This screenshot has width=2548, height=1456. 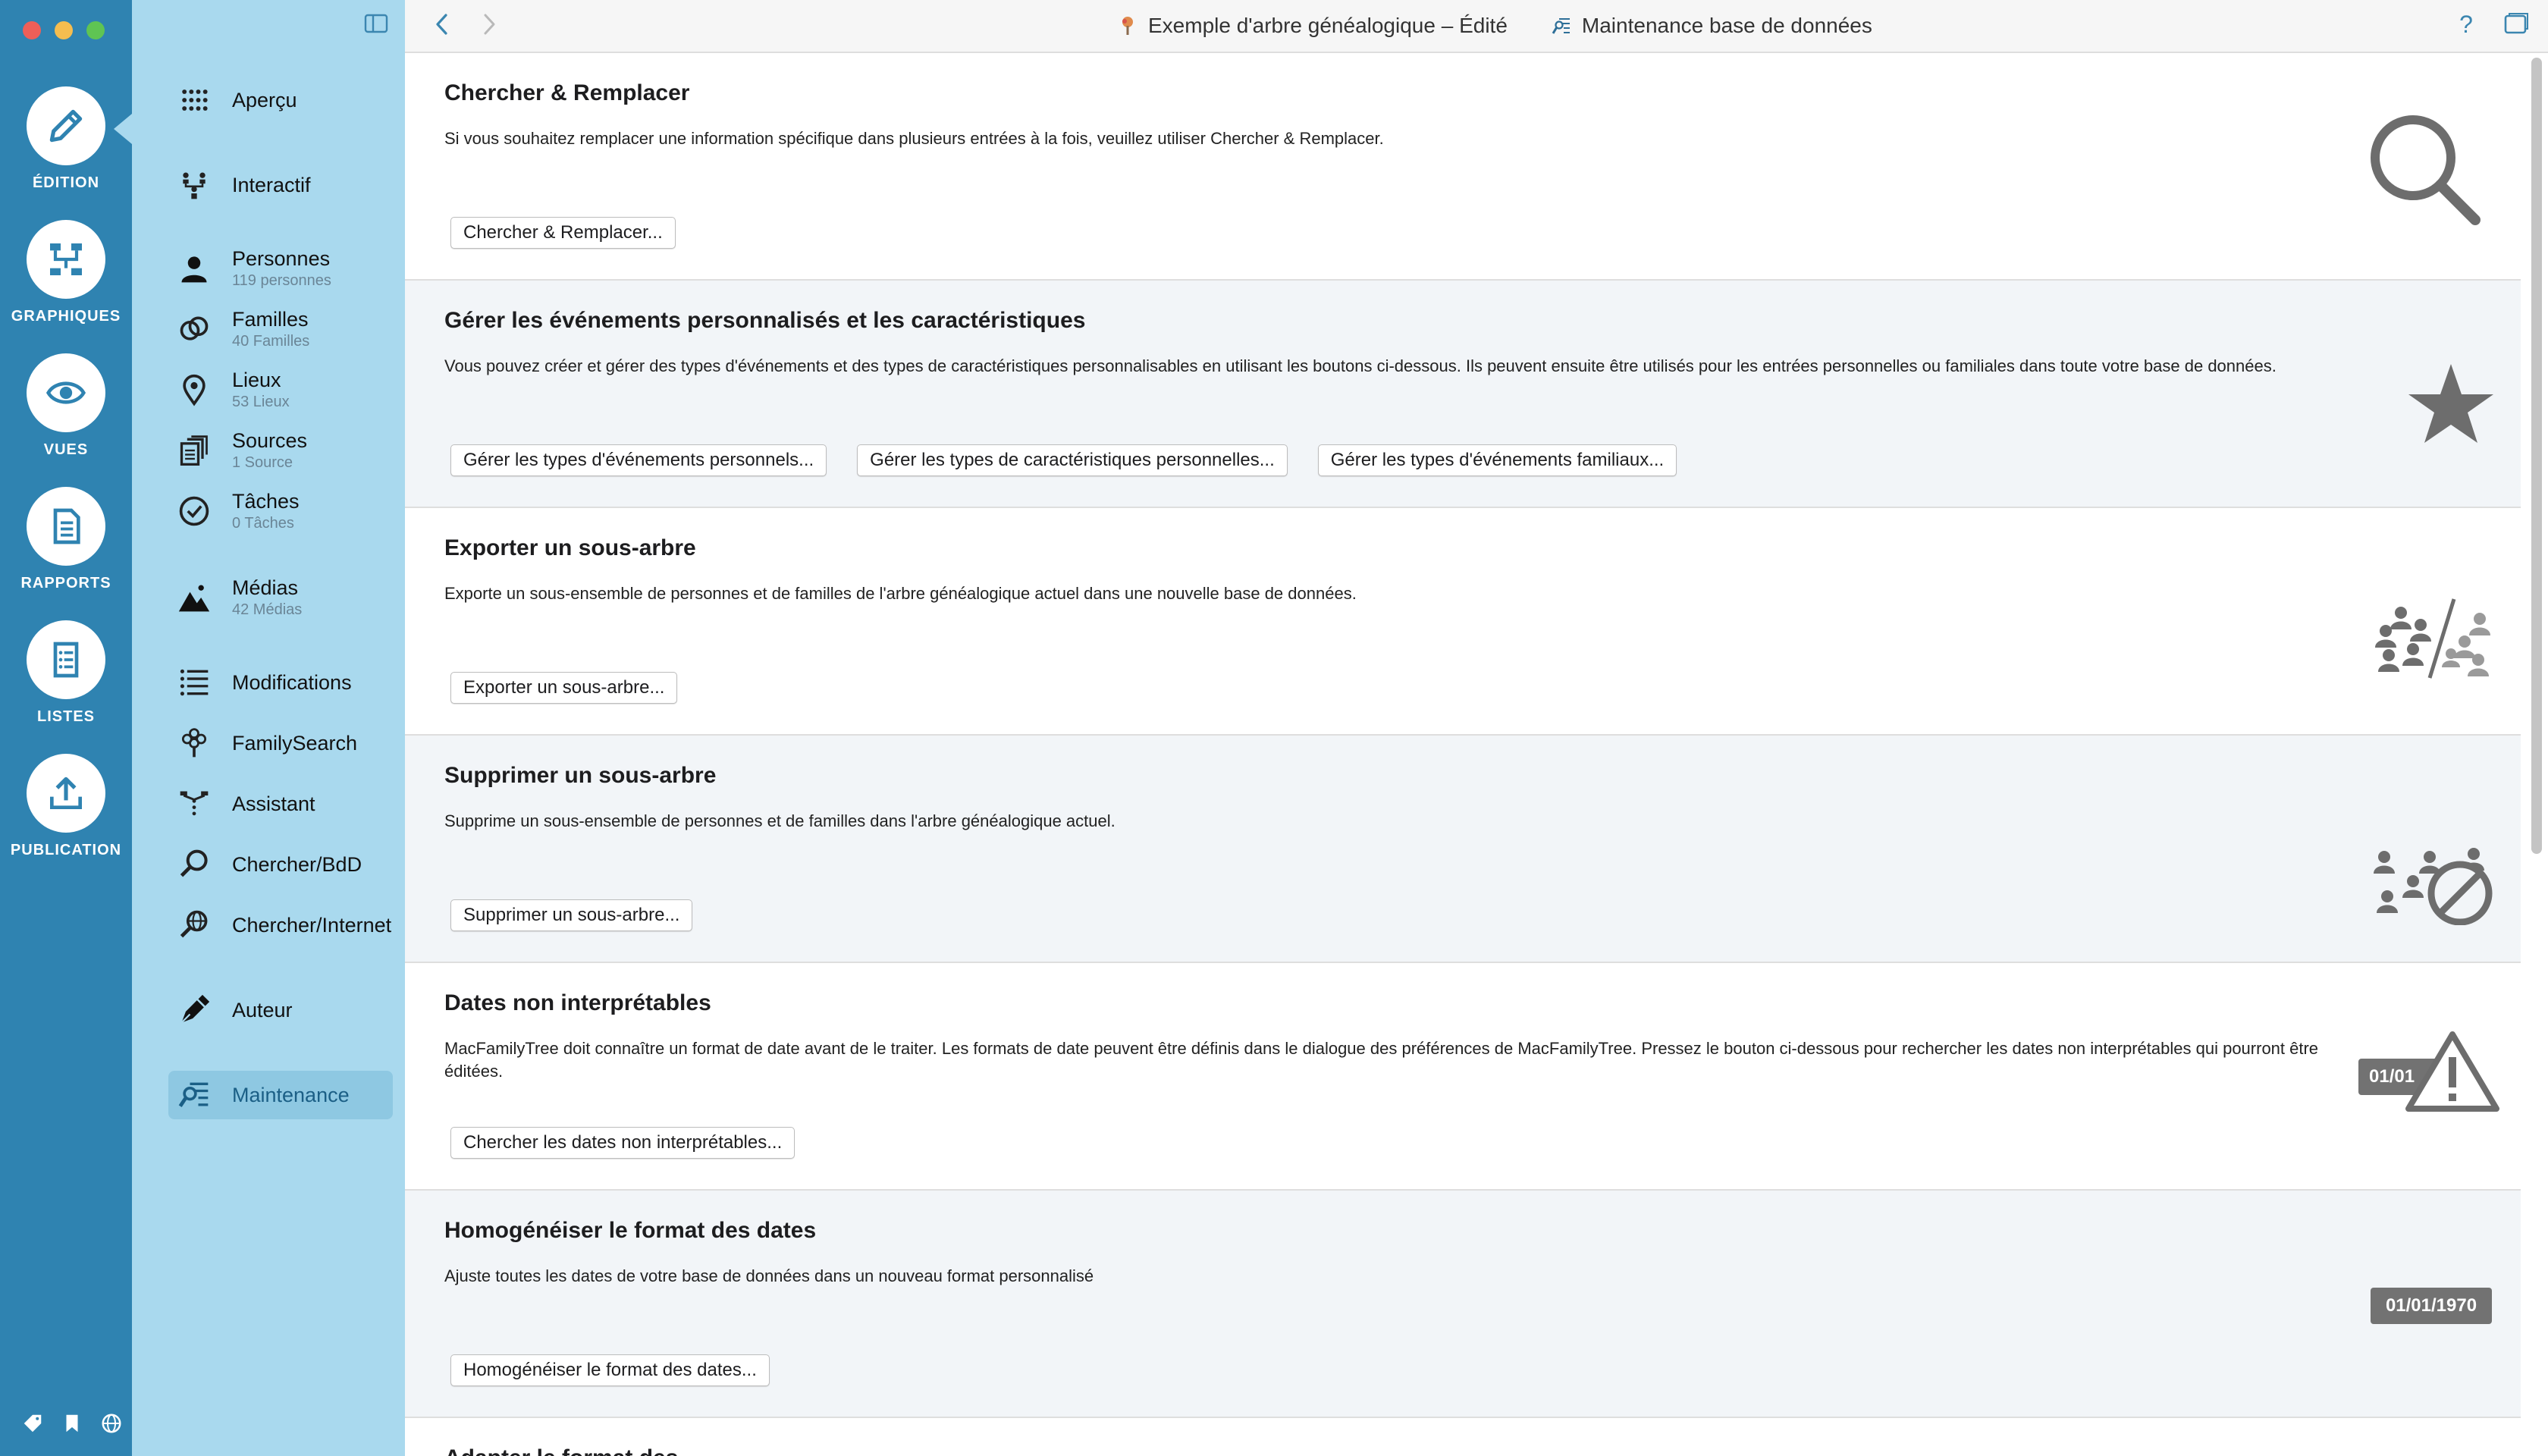 I want to click on sidebar-item-label: Auteur, so click(x=262, y=1009).